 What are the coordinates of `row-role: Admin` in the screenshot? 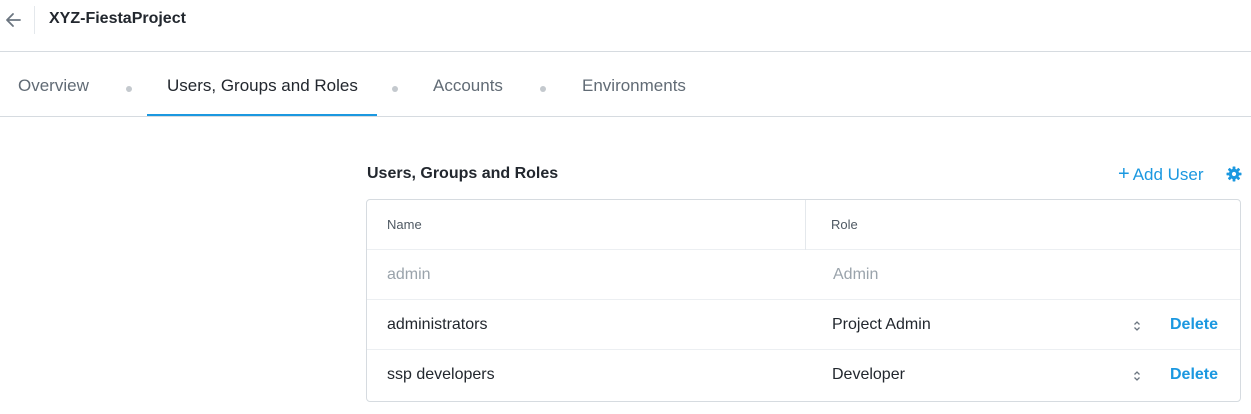 It's located at (856, 274).